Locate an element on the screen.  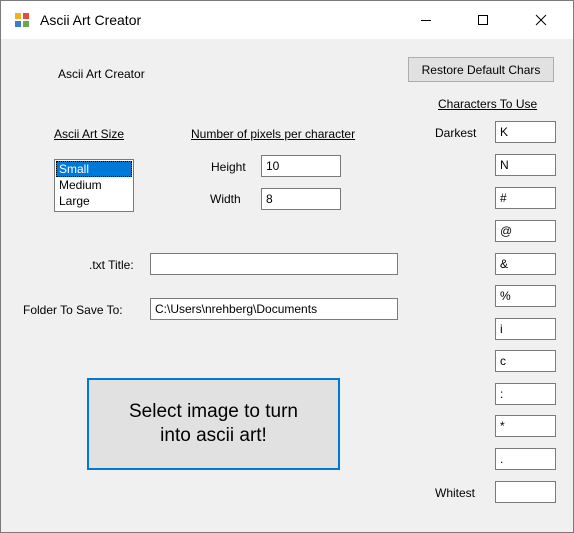
close-icon is located at coordinates (541, 20).